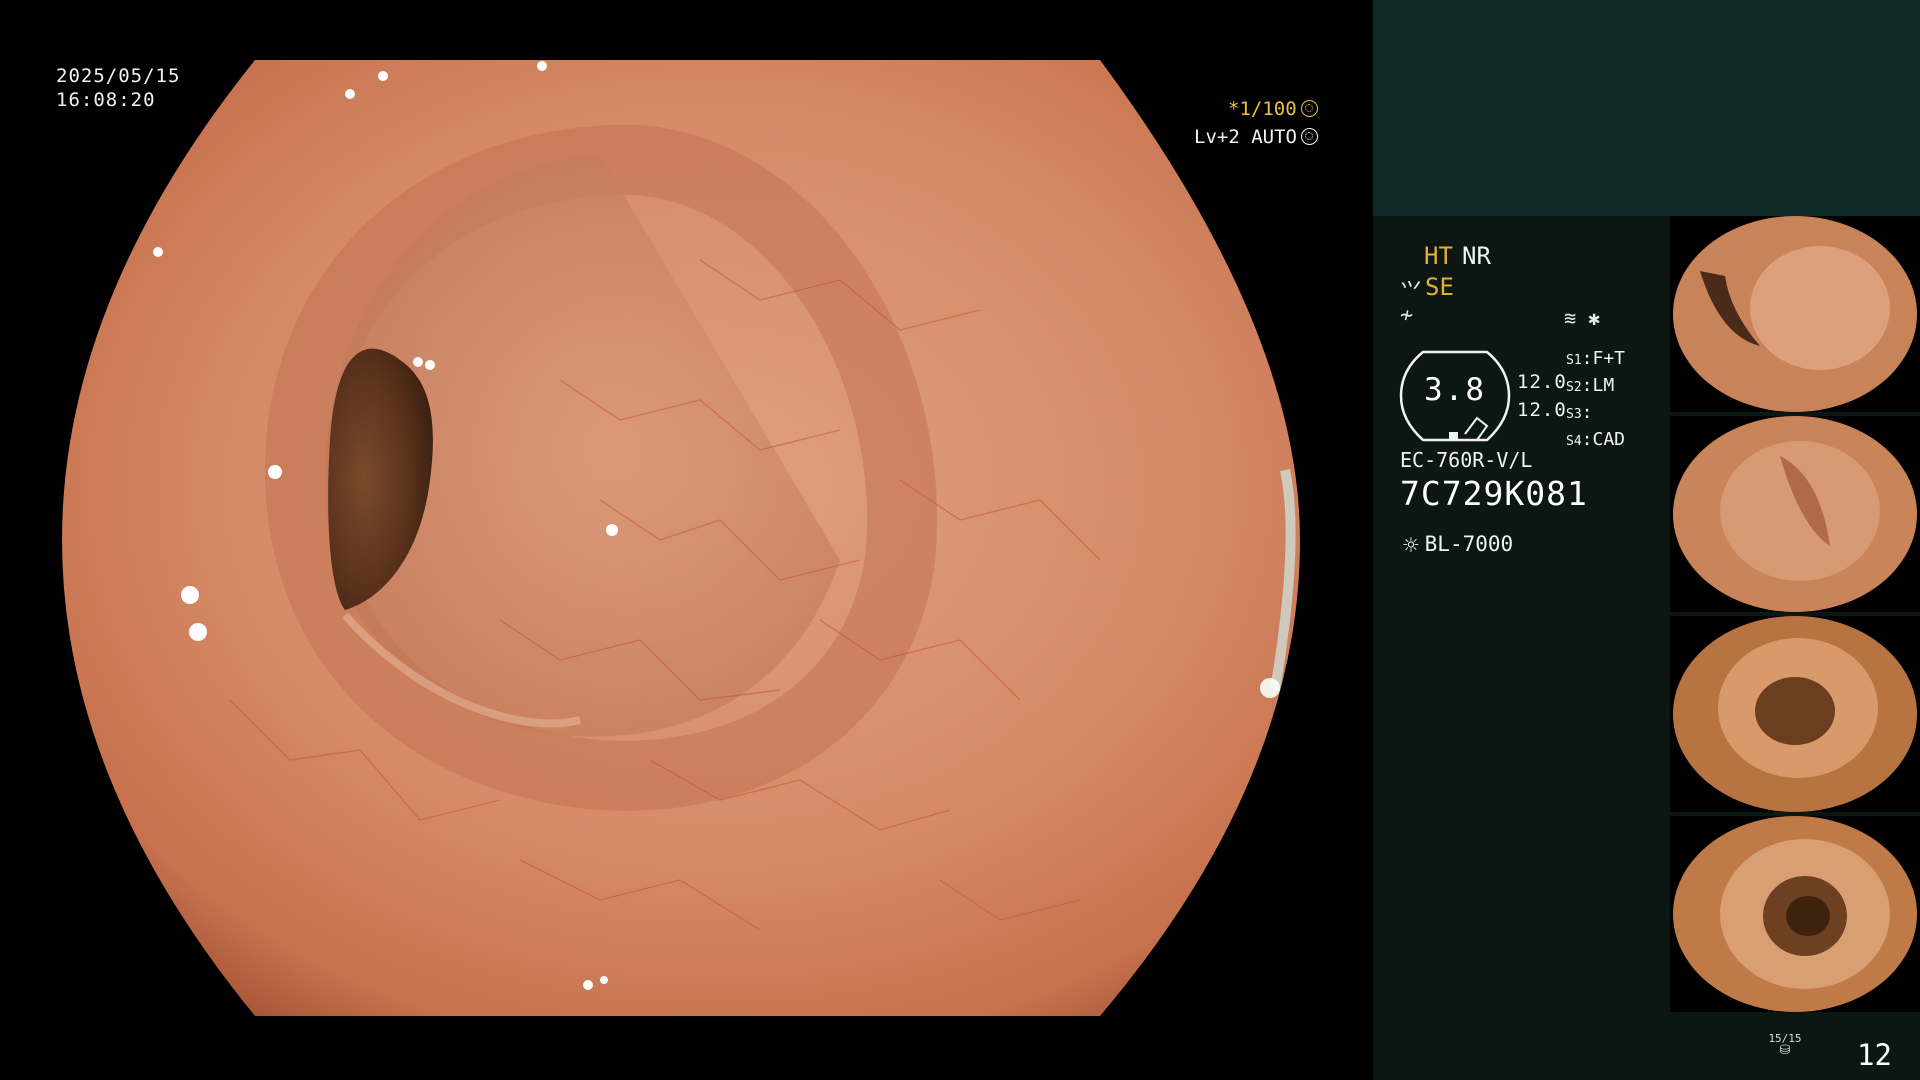 This screenshot has width=1920, height=1080. I want to click on iris-icon, so click(1309, 136).